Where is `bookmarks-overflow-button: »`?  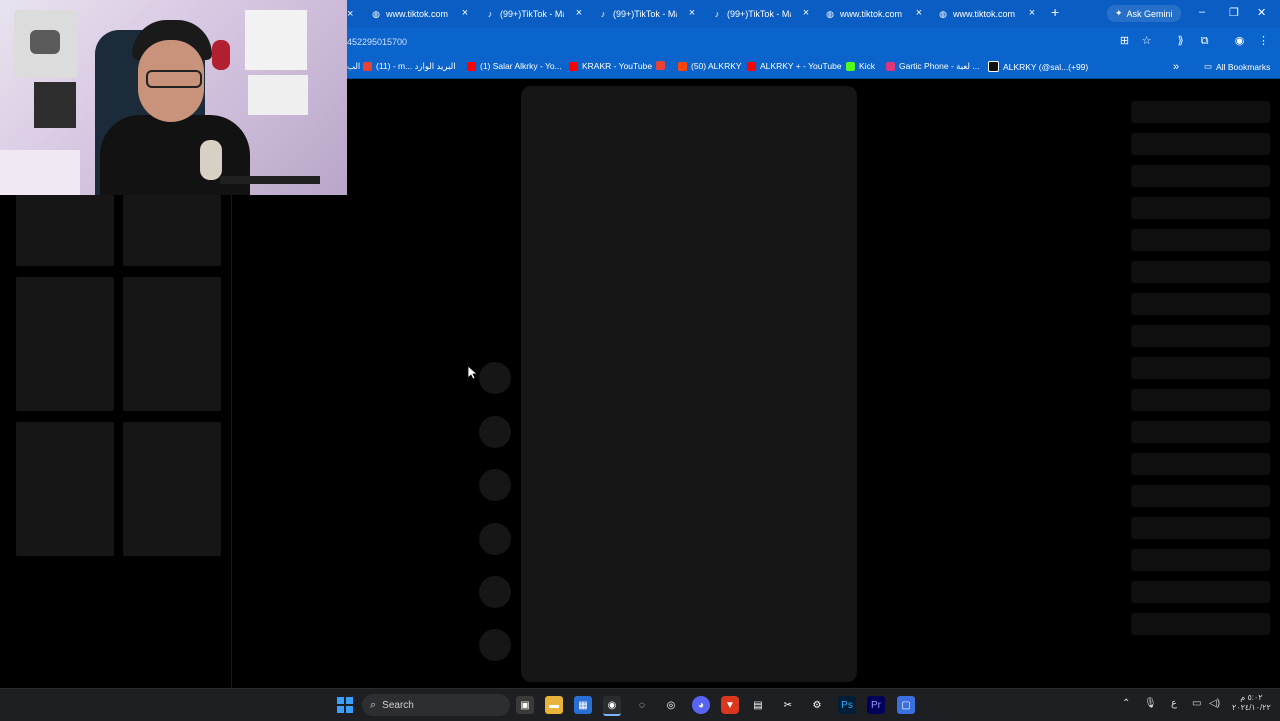
bookmarks-overflow-button: » is located at coordinates (1176, 67).